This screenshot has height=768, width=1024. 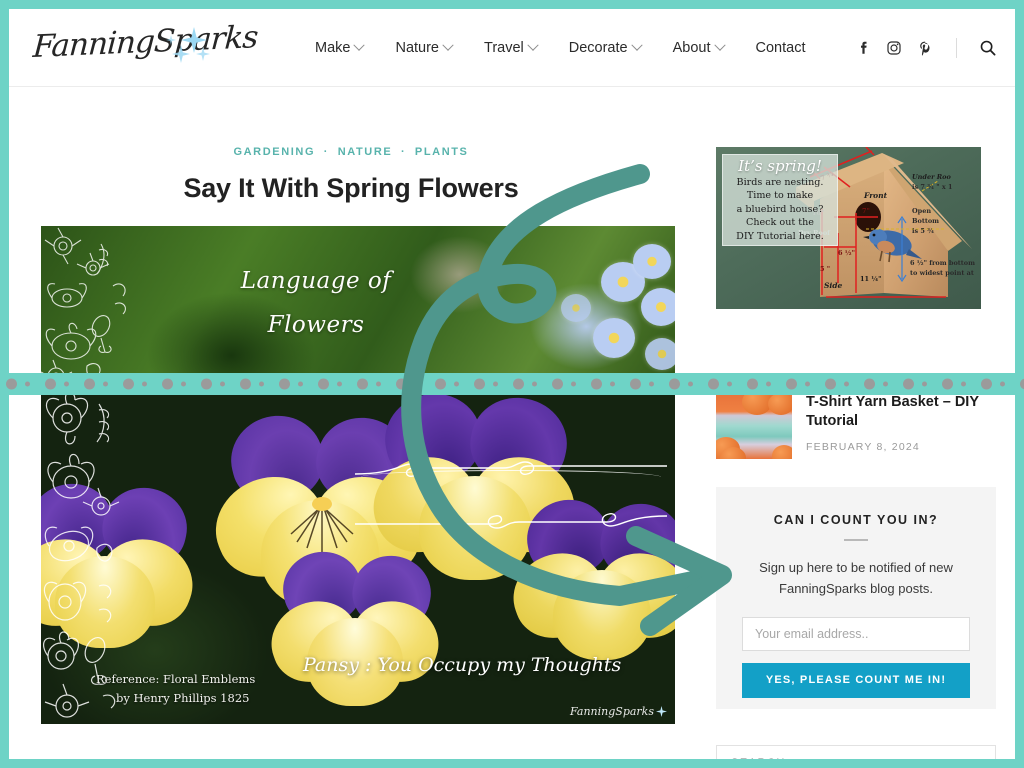 What do you see at coordinates (988, 48) in the screenshot?
I see `search-icon` at bounding box center [988, 48].